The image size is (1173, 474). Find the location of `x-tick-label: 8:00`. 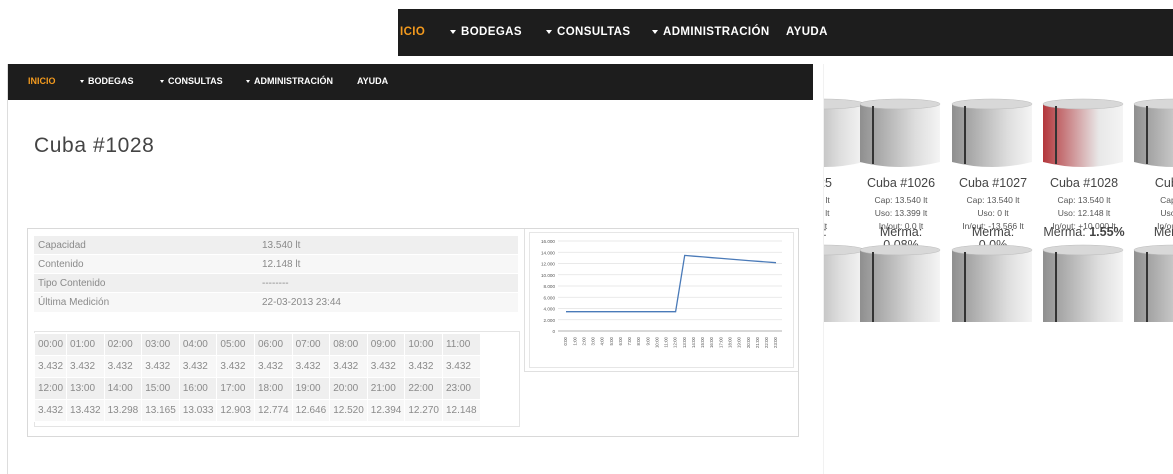

x-tick-label: 8:00 is located at coordinates (638, 340).